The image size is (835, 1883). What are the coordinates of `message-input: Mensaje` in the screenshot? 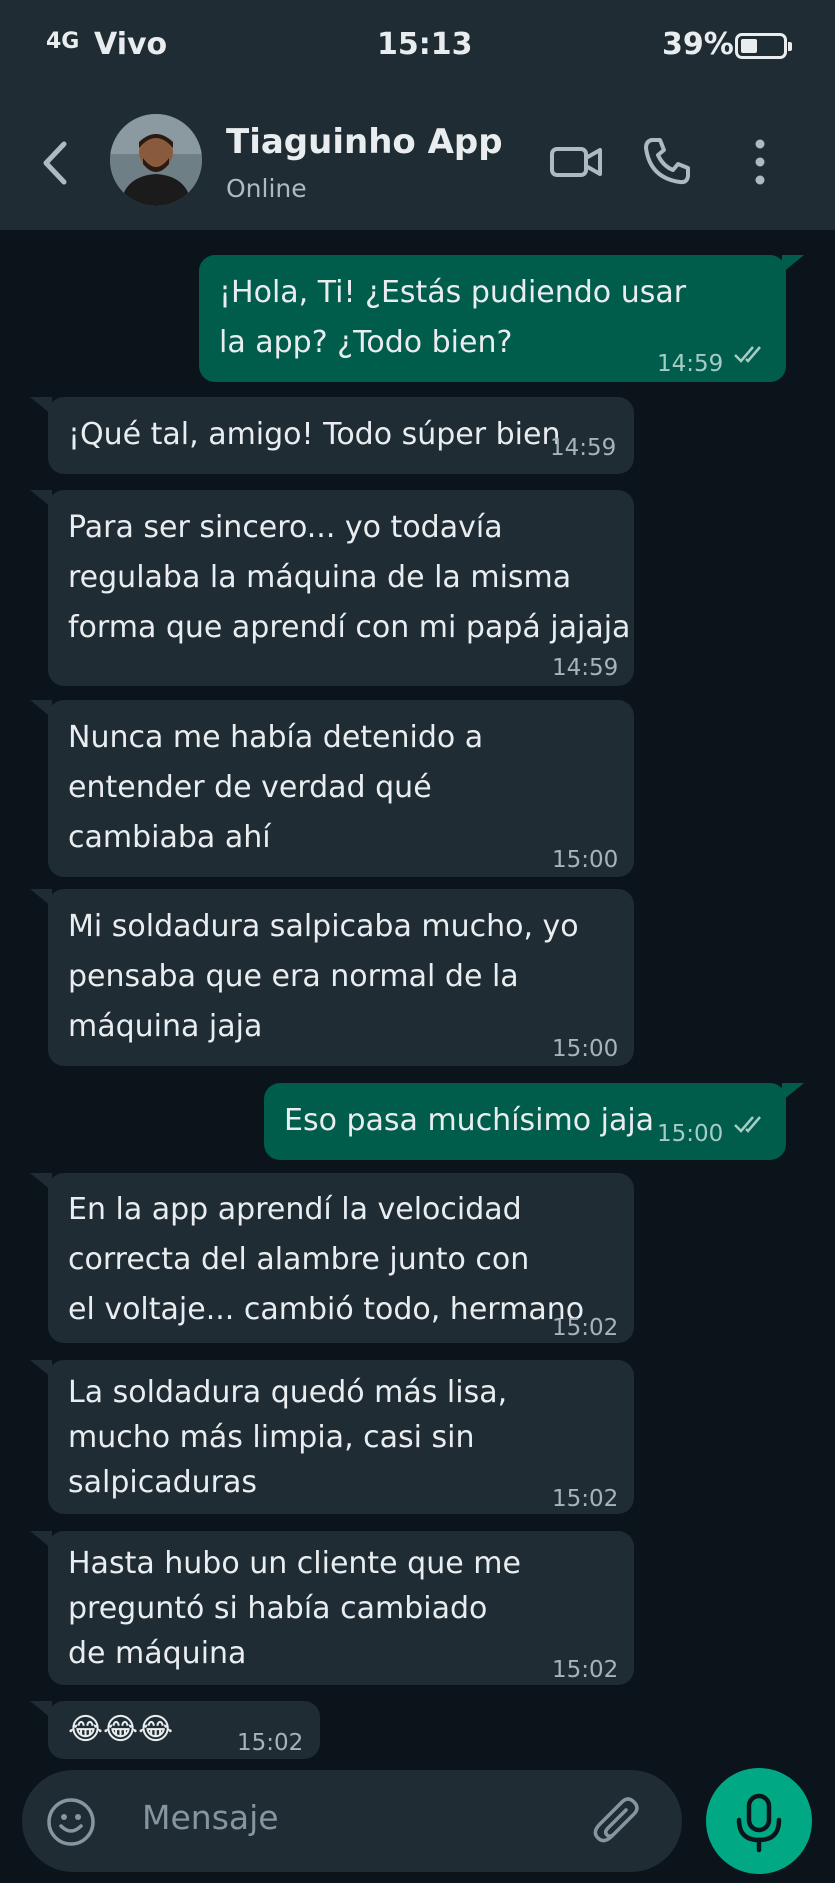 It's located at (210, 1817).